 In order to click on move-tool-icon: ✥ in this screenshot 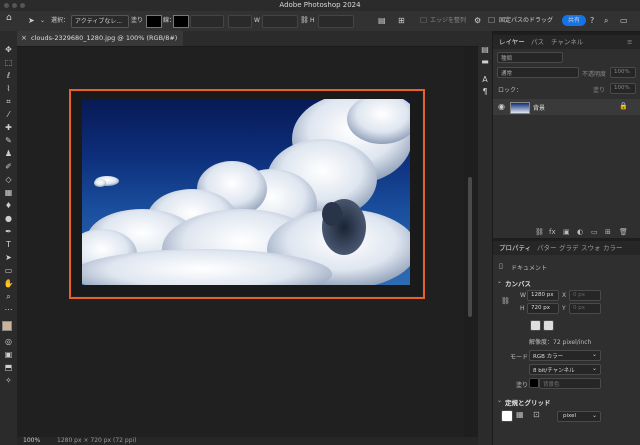, I will do `click(8, 50)`.